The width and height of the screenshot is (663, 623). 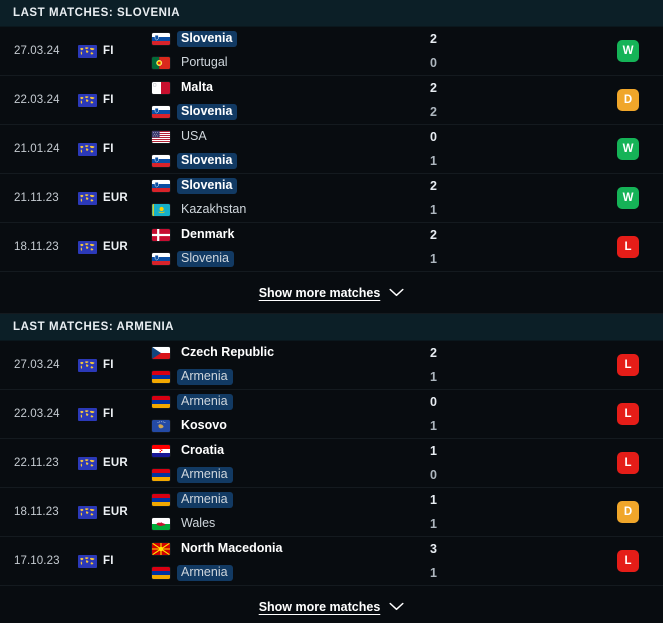 What do you see at coordinates (194, 137) in the screenshot?
I see `team-name: USA` at bounding box center [194, 137].